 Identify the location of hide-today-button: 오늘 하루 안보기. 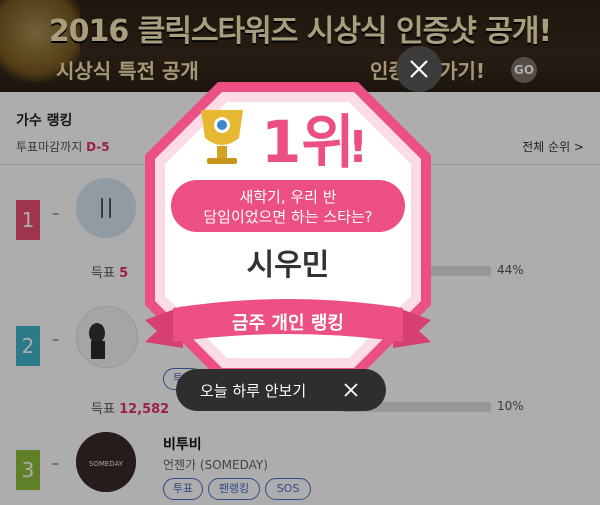
(281, 390).